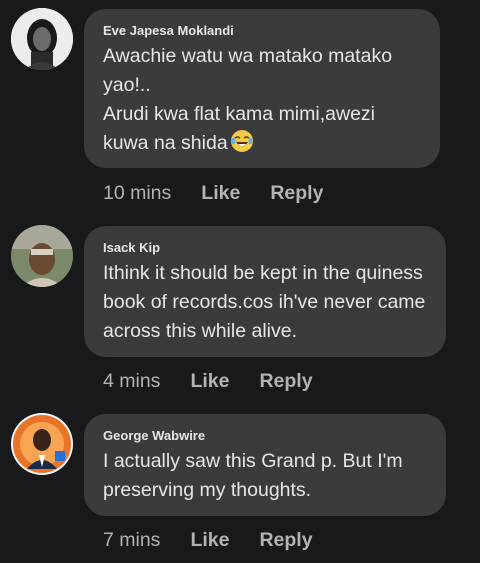  I want to click on comment-actions: 4 mins Like Reply, so click(208, 381).